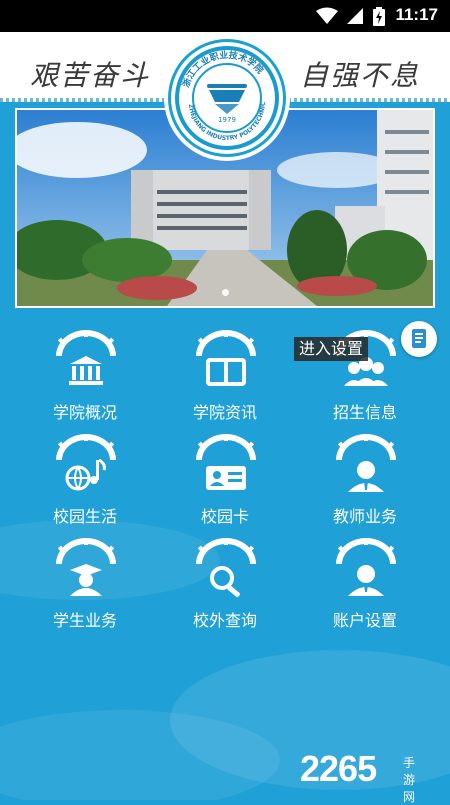  I want to click on menu-item-label: 学院资讯, so click(224, 412).